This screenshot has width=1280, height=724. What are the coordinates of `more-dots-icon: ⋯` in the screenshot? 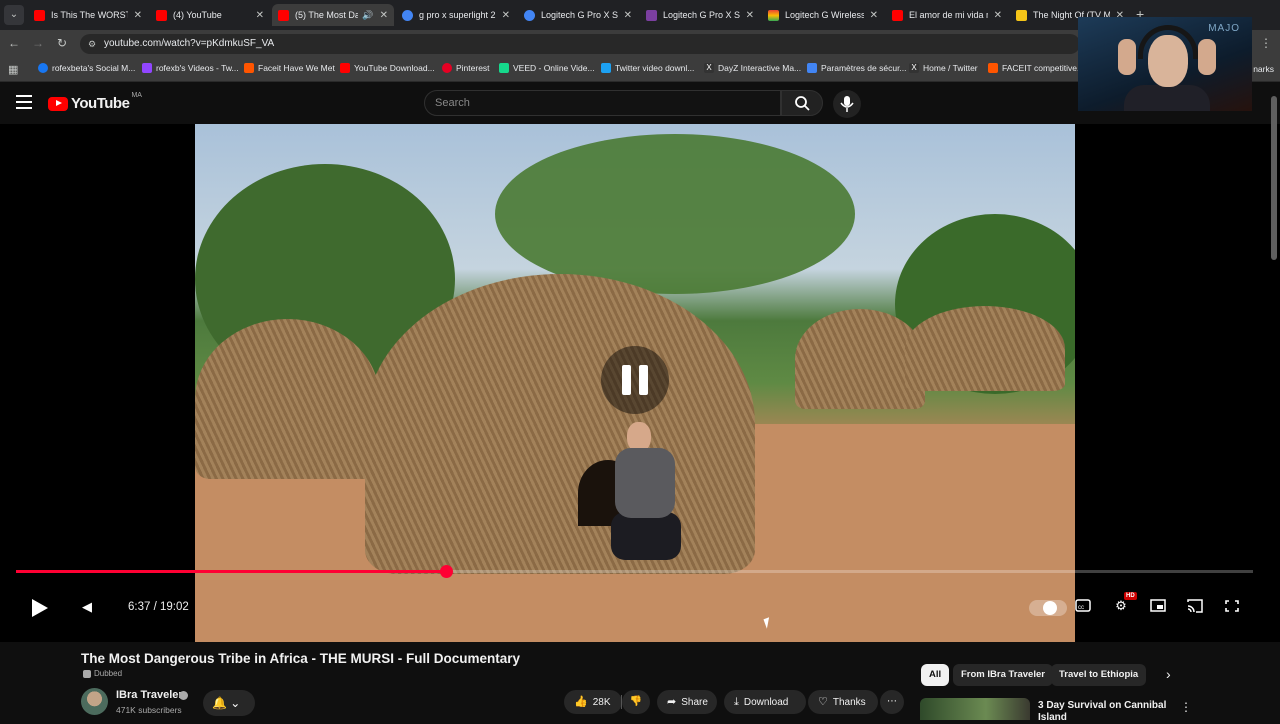 It's located at (892, 701).